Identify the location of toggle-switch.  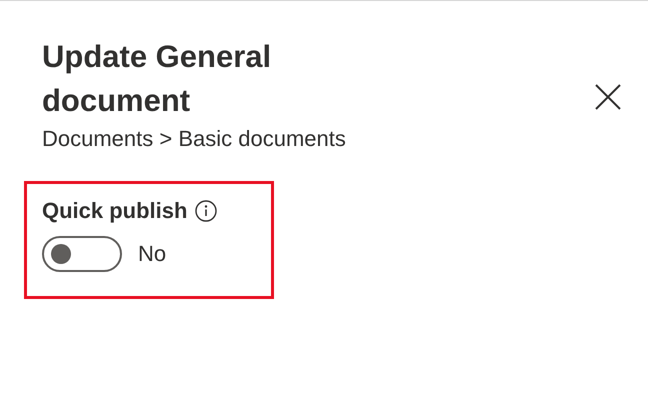
(82, 254).